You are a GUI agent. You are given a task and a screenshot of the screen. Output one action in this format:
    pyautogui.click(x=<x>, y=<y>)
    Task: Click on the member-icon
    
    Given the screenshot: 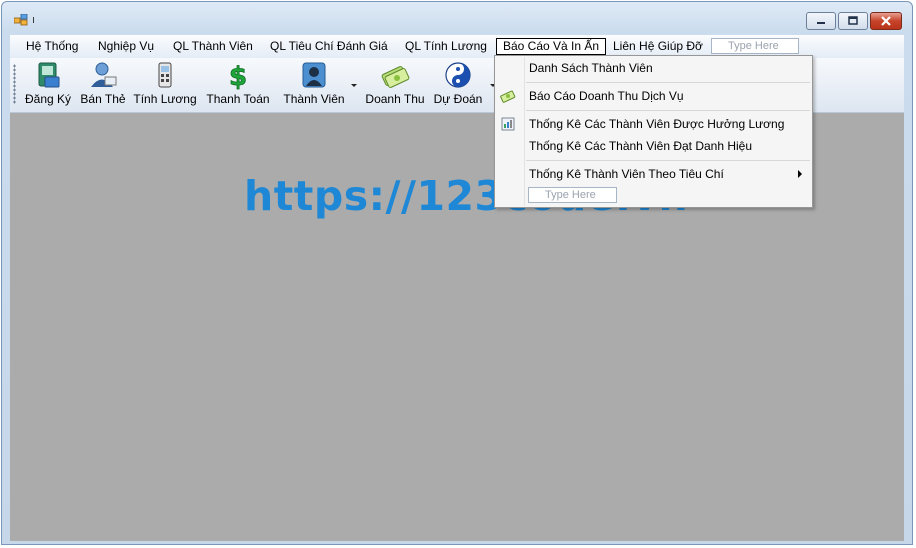 What is the action you would take?
    pyautogui.click(x=314, y=75)
    